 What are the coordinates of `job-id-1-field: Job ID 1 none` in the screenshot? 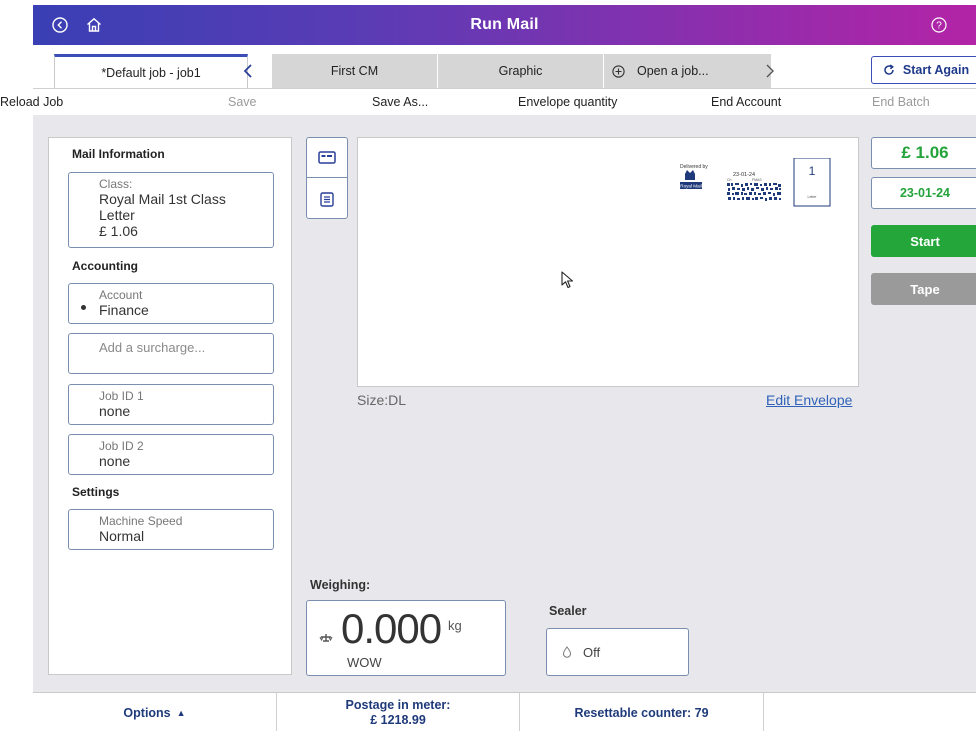 It's located at (171, 404).